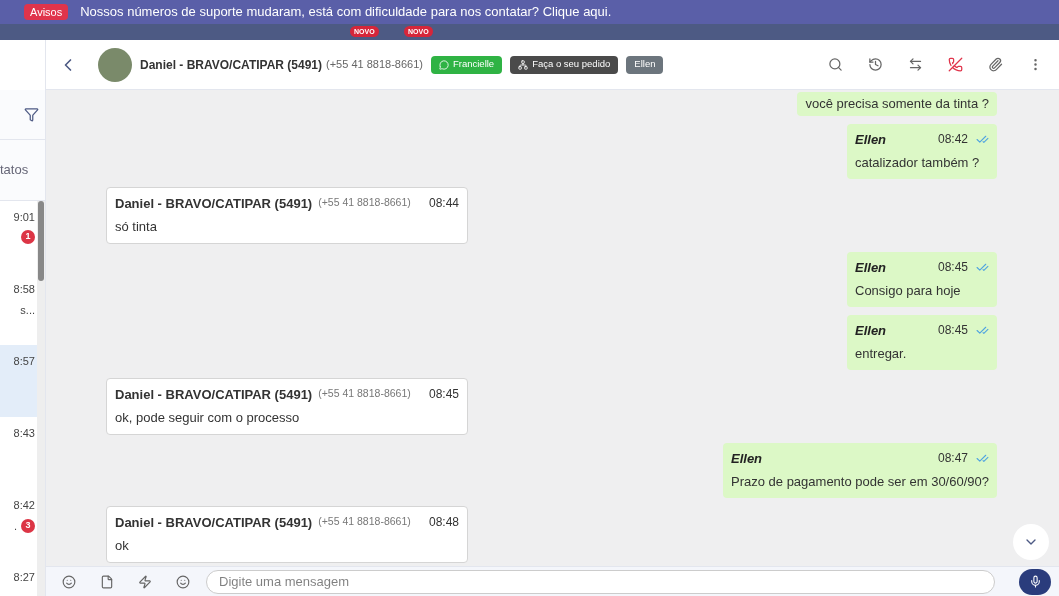  I want to click on contact-avatar, so click(115, 64).